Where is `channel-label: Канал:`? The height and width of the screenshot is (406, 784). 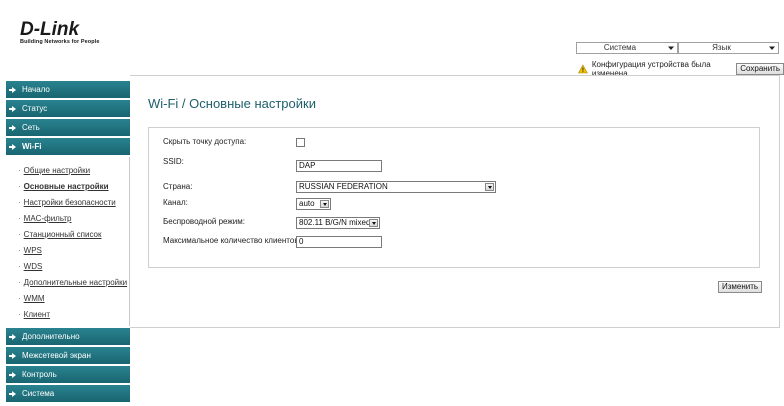
channel-label: Канал: is located at coordinates (175, 202).